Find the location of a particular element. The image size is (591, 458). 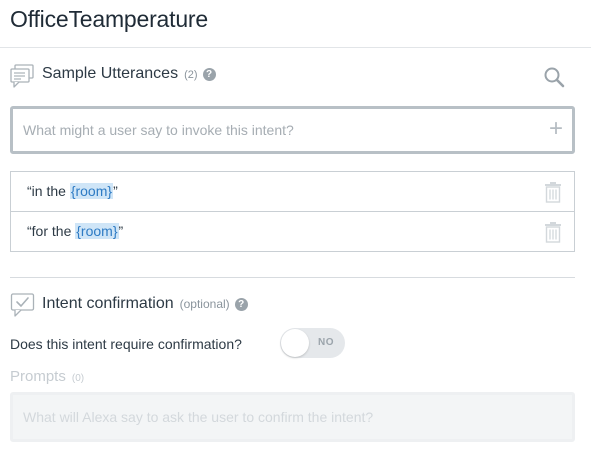

confirmation-icon is located at coordinates (23, 305).